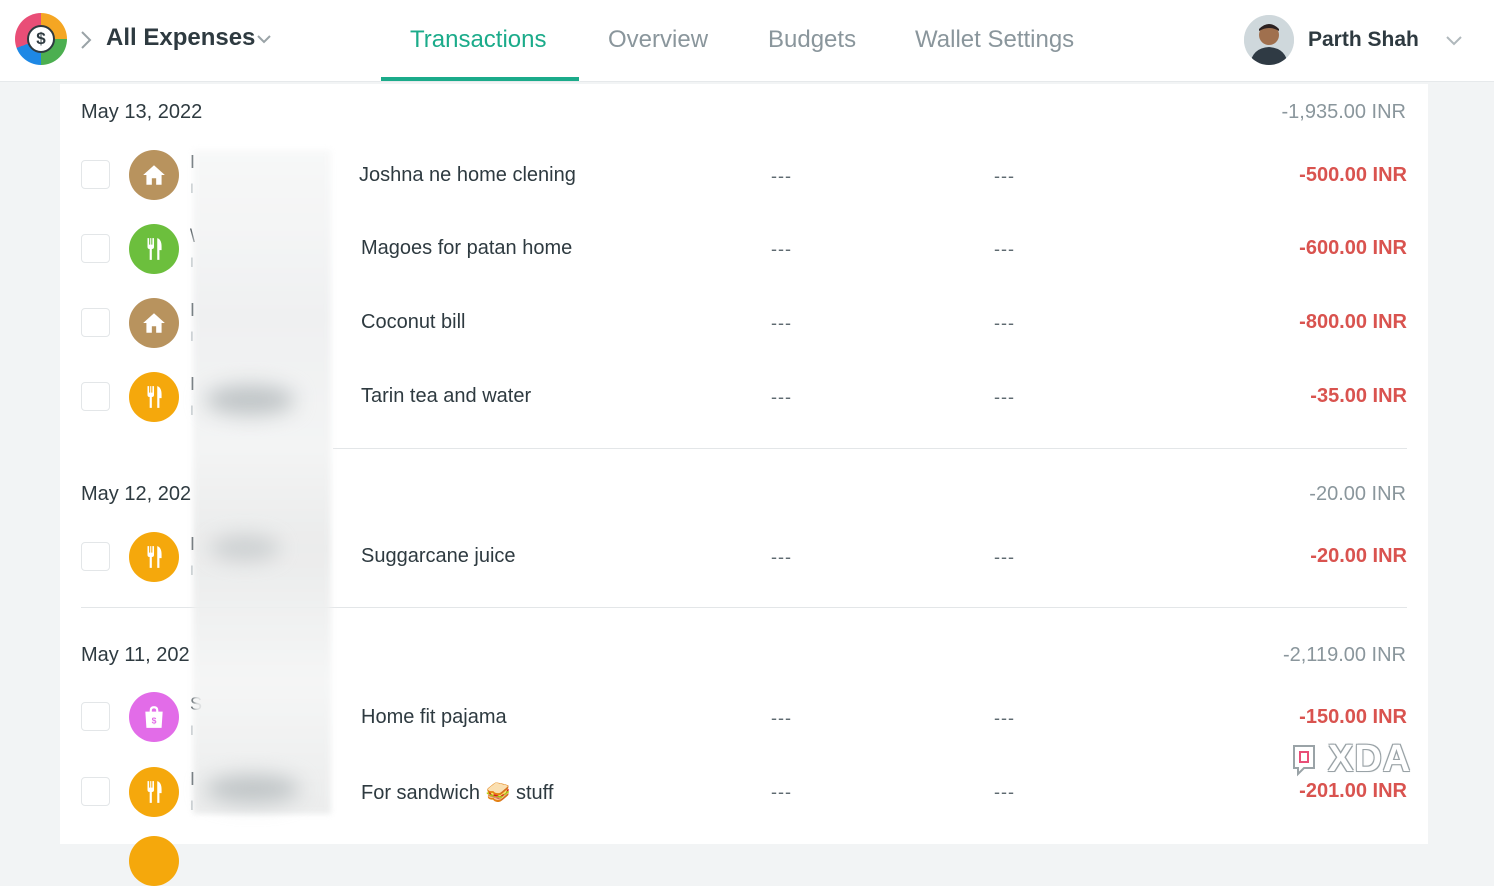 Image resolution: width=1494 pixels, height=886 pixels. Describe the element at coordinates (1353, 322) in the screenshot. I see `transaction-amount: -800.00 INR` at that location.